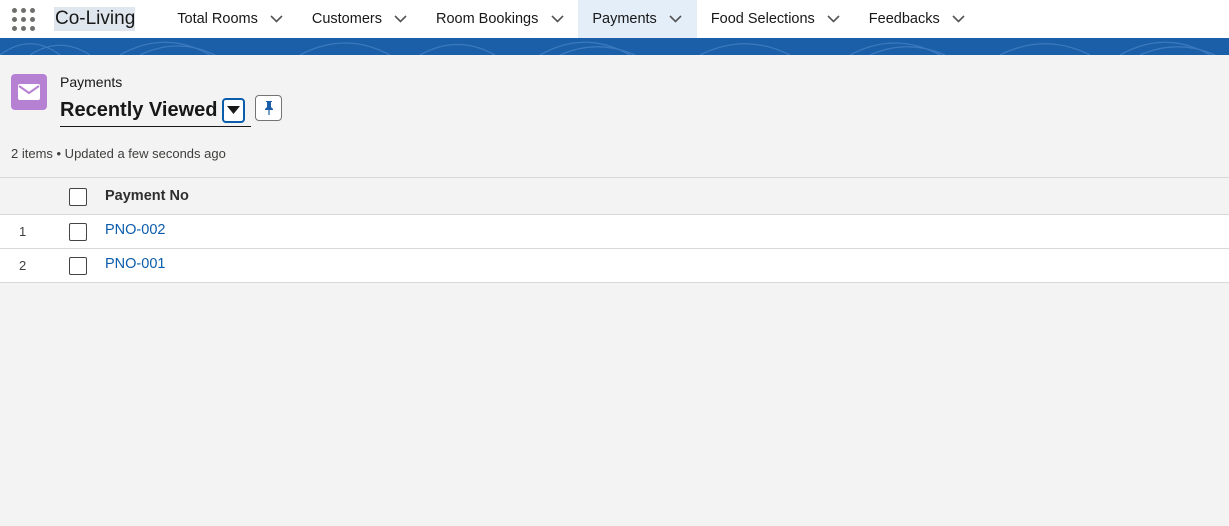 The width and height of the screenshot is (1229, 526). I want to click on nav-tab-customers: Customers, so click(360, 19).